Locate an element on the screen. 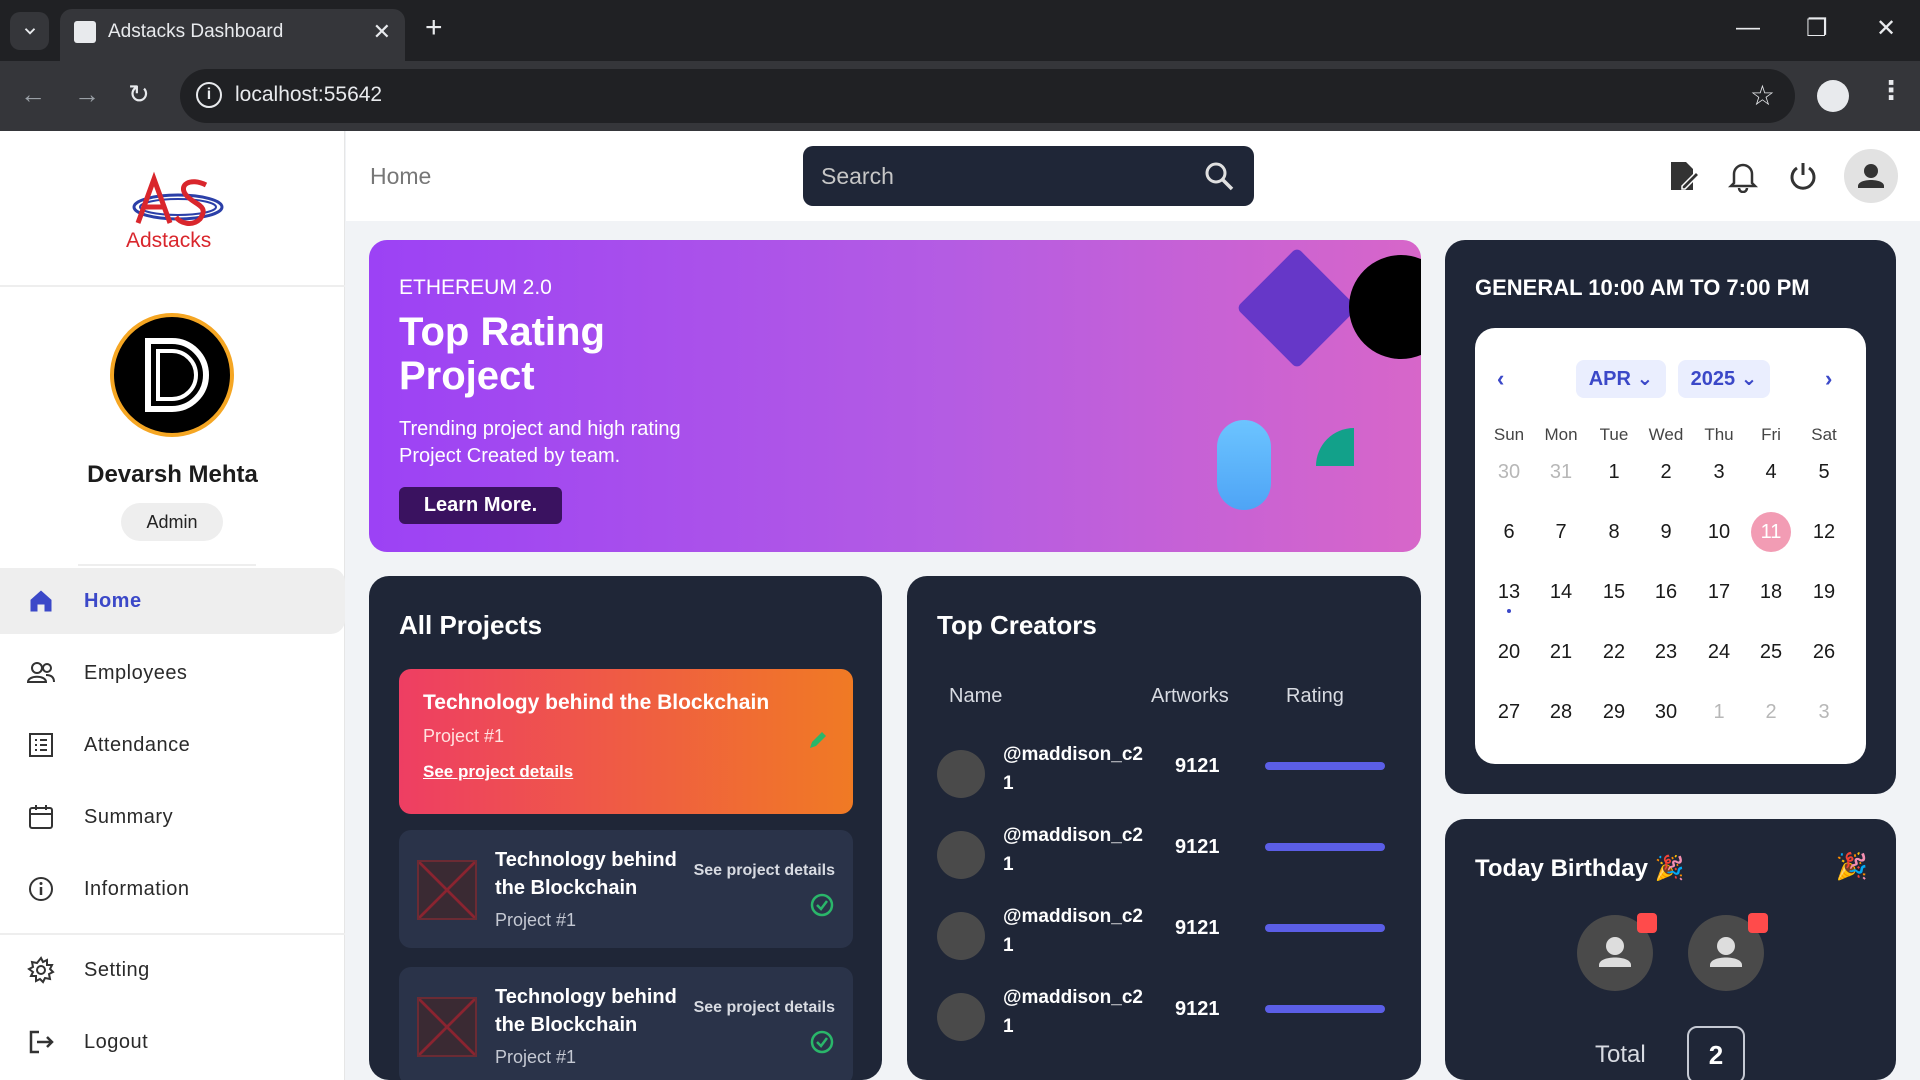  calendar-day: 6 is located at coordinates (1509, 532).